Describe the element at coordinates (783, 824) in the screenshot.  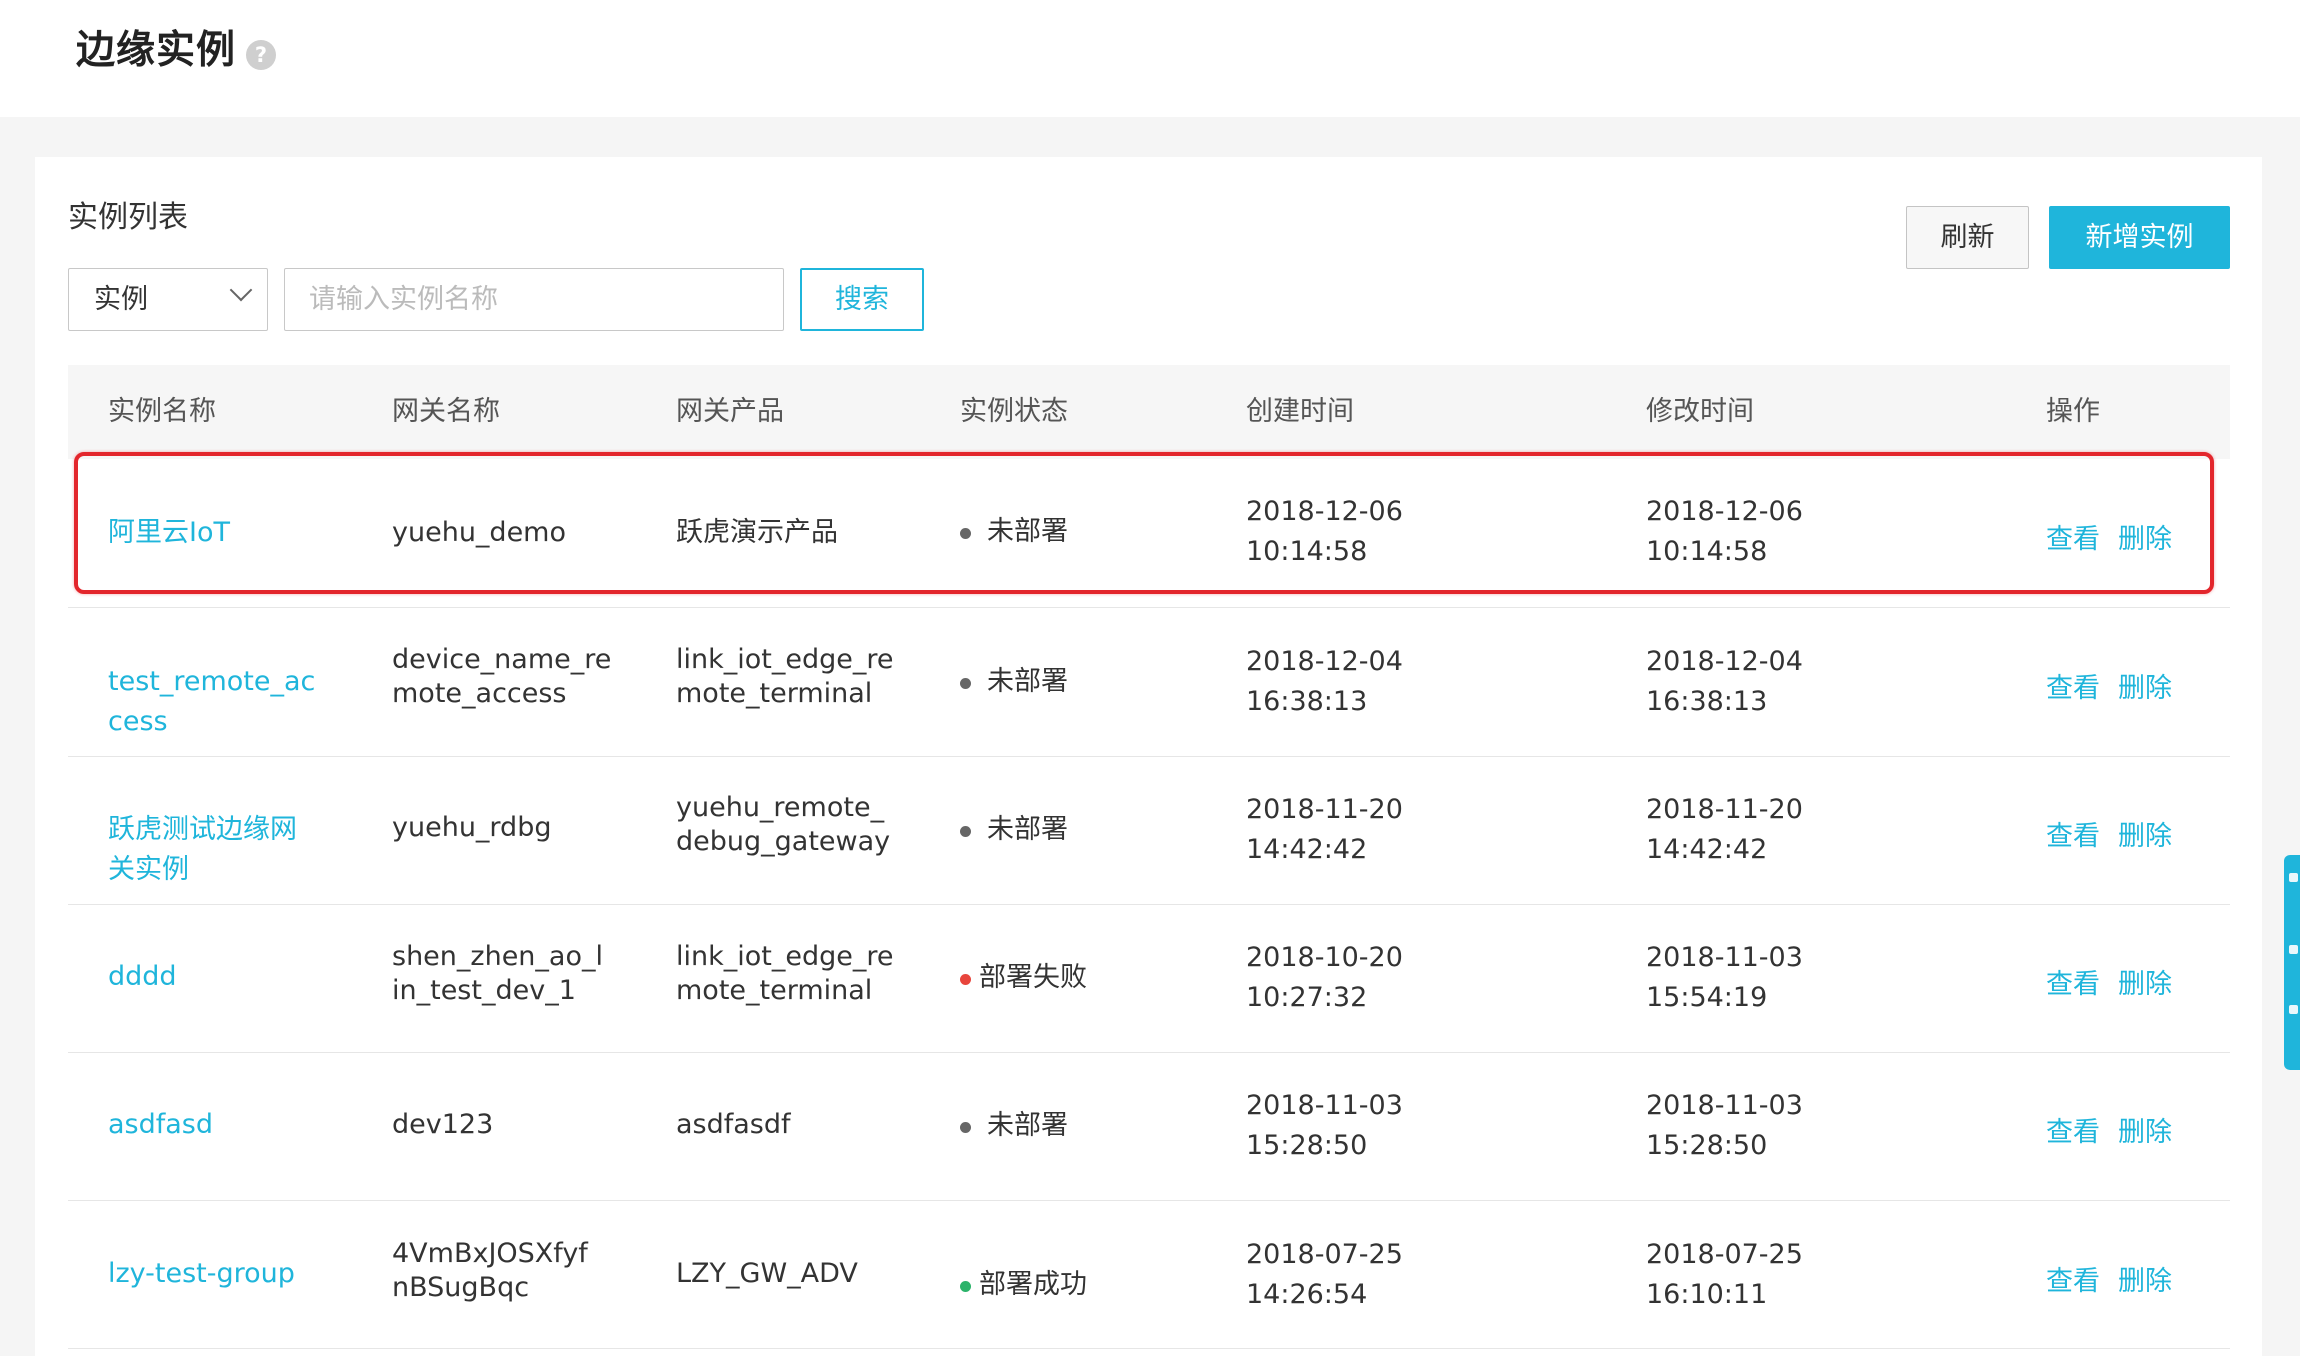
I see `gateway-product: yuehu_remote_ debug_gateway` at that location.